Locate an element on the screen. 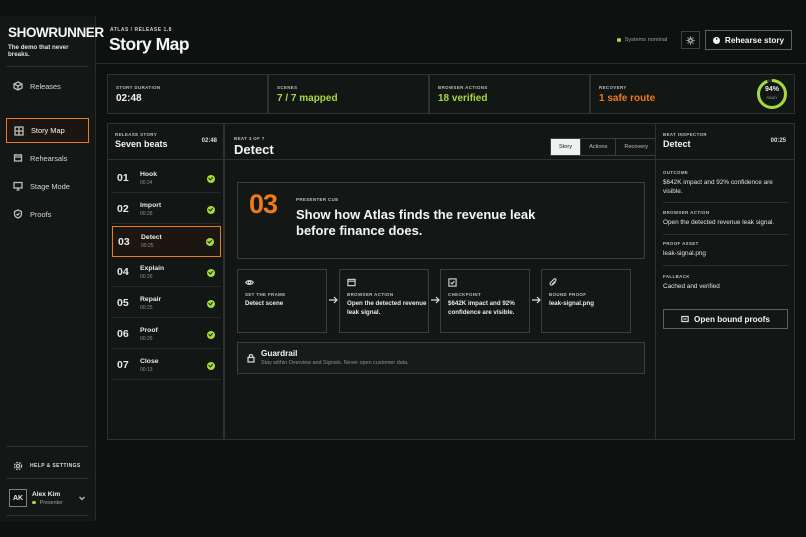  nav-item-proofs: Proofs is located at coordinates (47, 214).